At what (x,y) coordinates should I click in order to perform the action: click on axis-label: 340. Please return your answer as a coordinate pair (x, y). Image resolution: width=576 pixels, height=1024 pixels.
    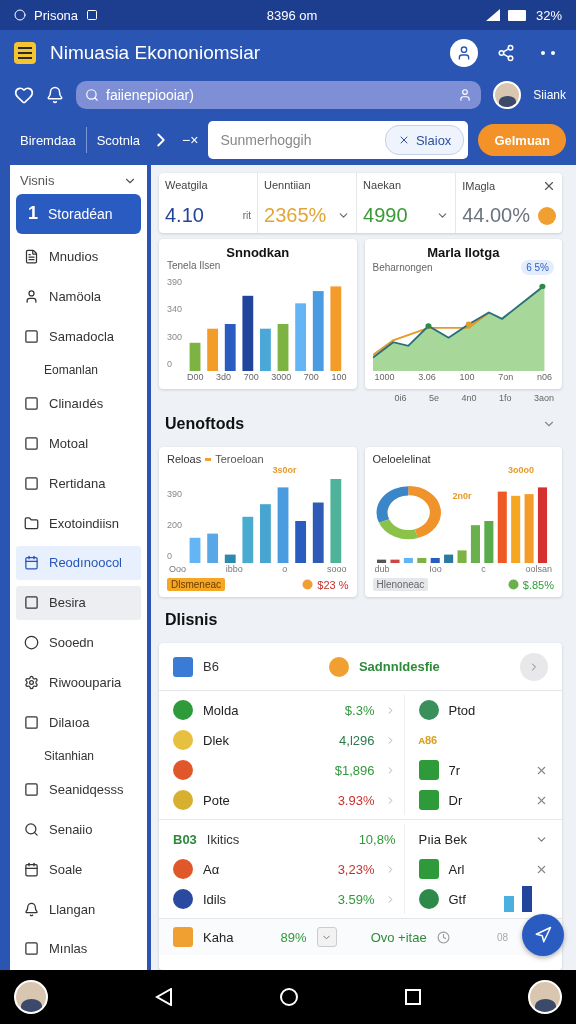
    Looking at the image, I should click on (175, 309).